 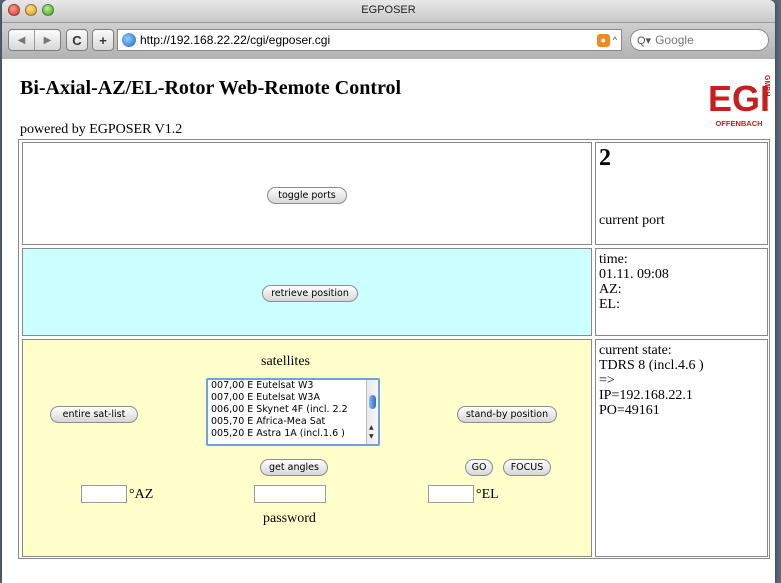 I want to click on logo-sub: GMBH, so click(x=766, y=85).